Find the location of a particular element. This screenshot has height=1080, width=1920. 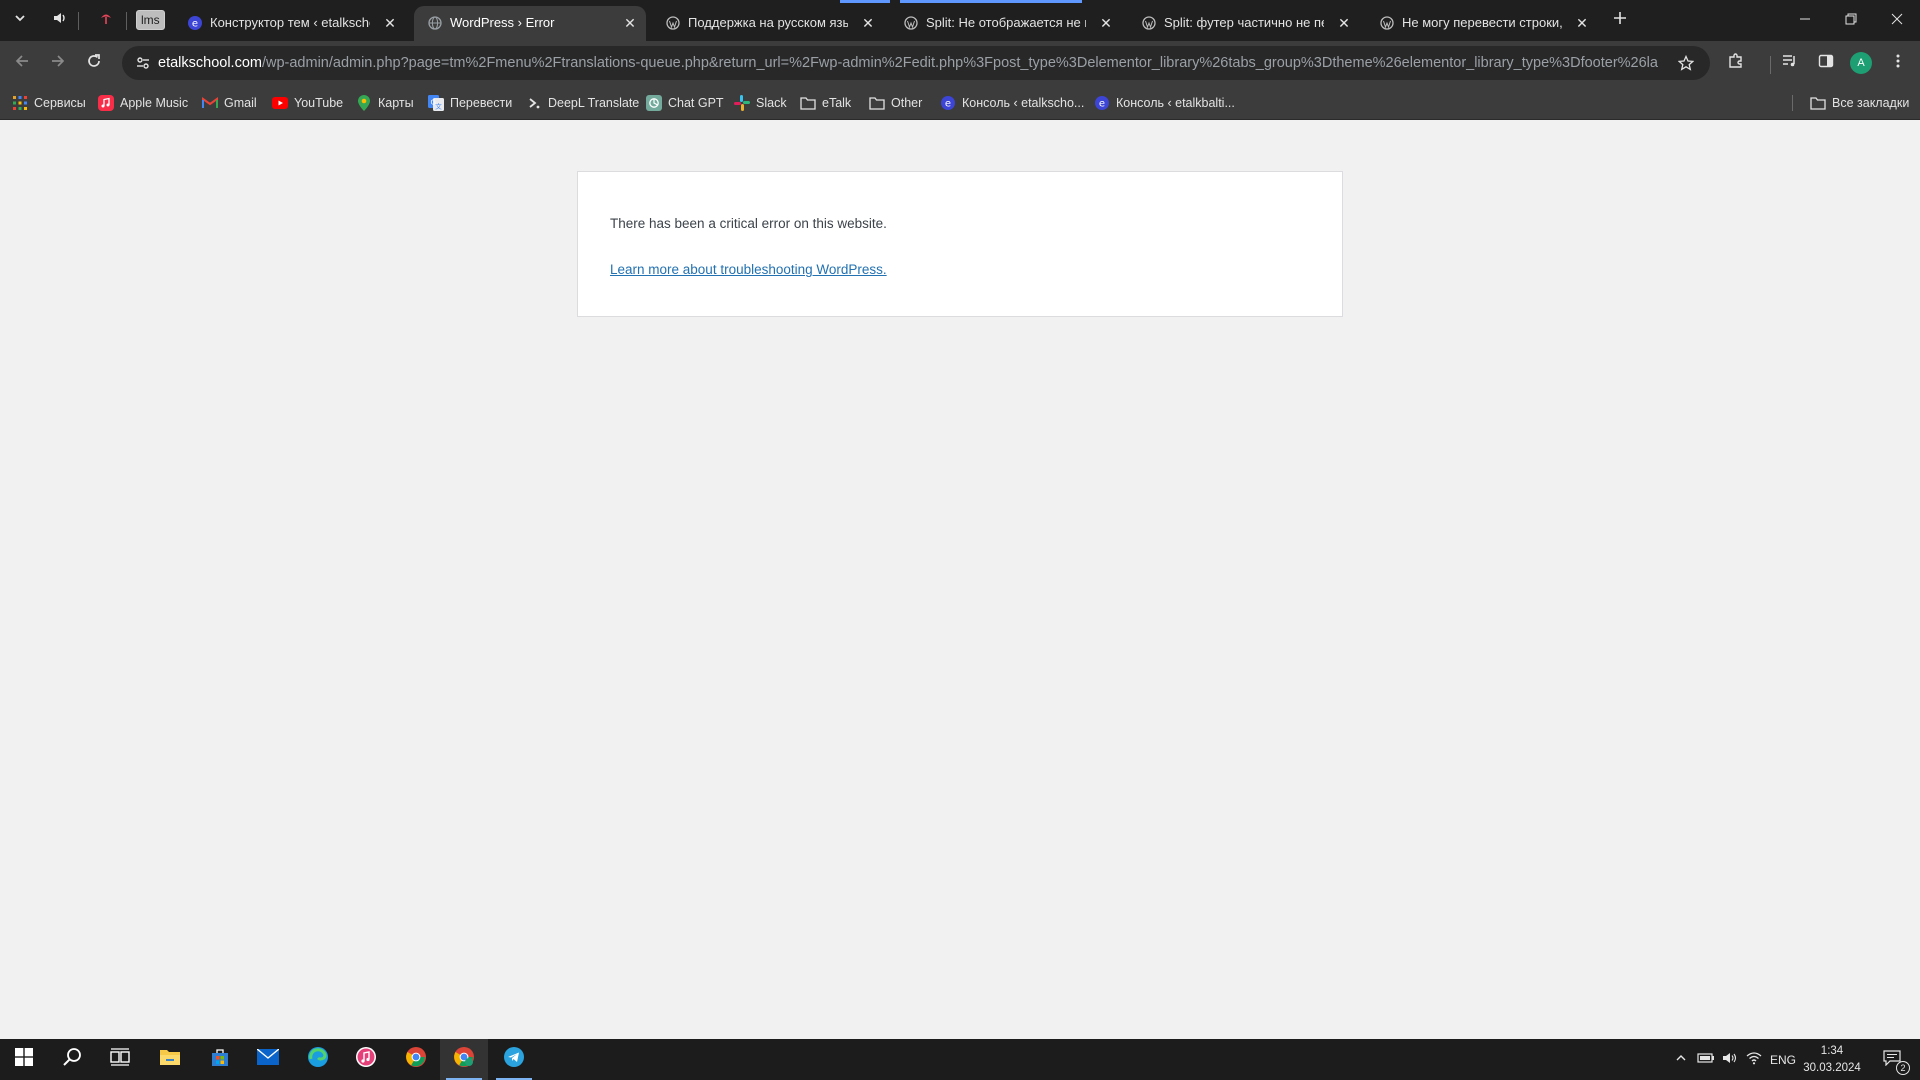

bookmark-translate: G文 Перевести is located at coordinates (470, 103).